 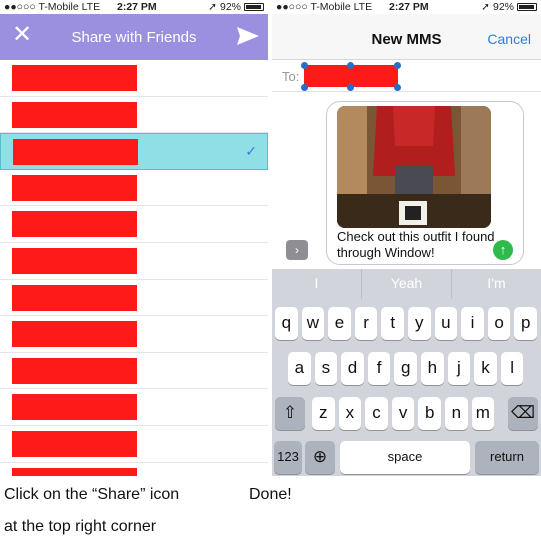 I want to click on outfit-photo, so click(x=414, y=167).